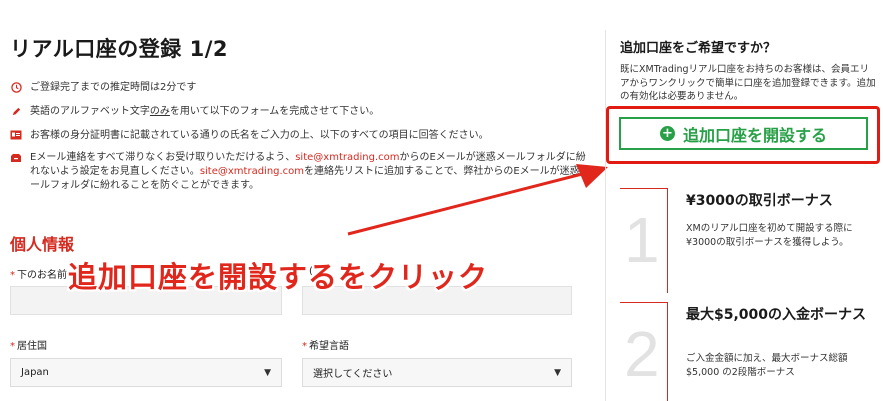 The height and width of the screenshot is (401, 883). Describe the element at coordinates (325, 346) in the screenshot. I see `language-label: * 希望言語` at that location.